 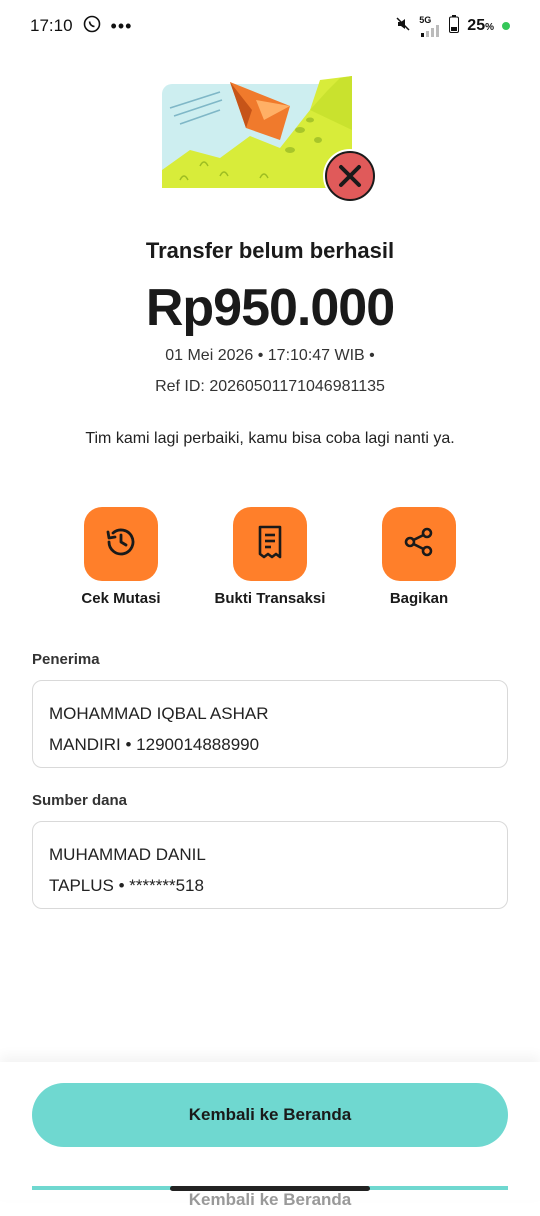 I want to click on status-left: 17:10 •••, so click(x=81, y=26).